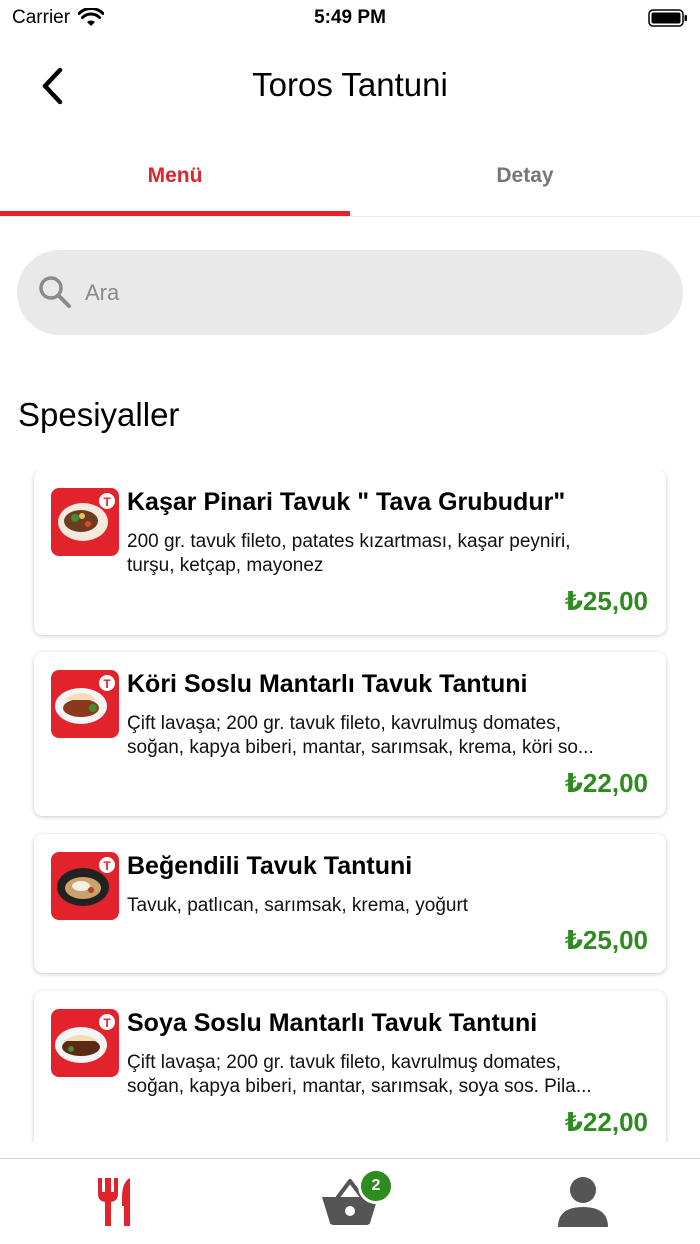 This screenshot has height=1244, width=700. I want to click on status-time: 5:49 PM, so click(350, 17).